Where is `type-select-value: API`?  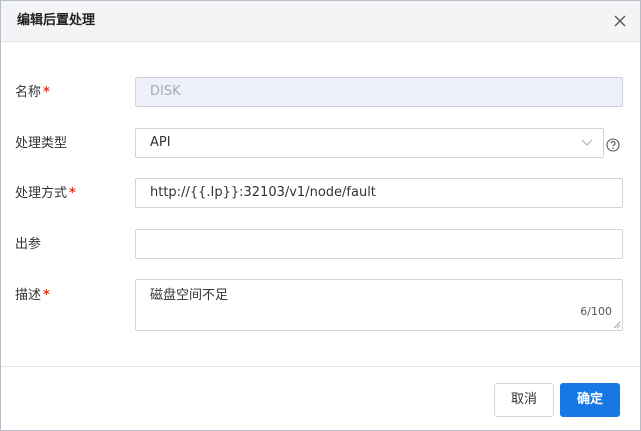
type-select-value: API is located at coordinates (160, 142).